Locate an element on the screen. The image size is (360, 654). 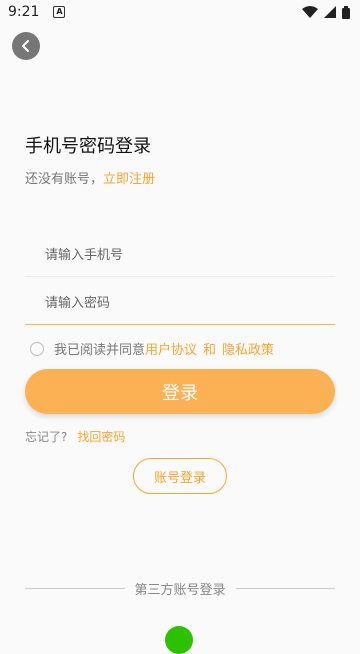
chevron-left-icon is located at coordinates (25, 46).